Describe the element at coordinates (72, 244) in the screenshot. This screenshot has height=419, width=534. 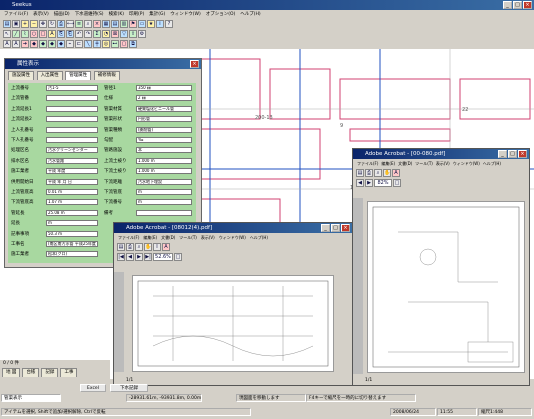
I see `attr-value-field: (南区南汚水管 平成25年度 汚水管工事)` at that location.